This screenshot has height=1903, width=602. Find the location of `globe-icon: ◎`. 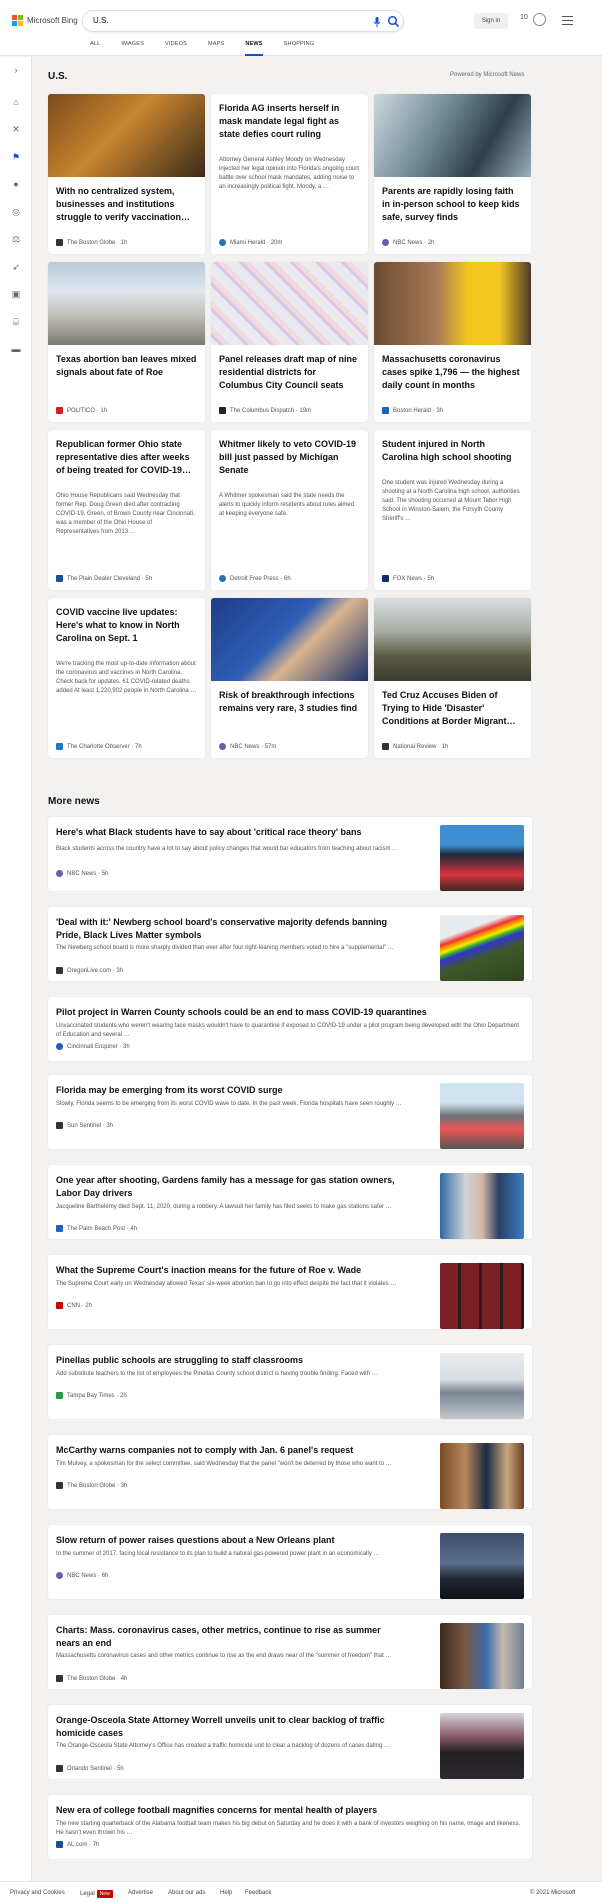

globe-icon: ◎ is located at coordinates (16, 212).